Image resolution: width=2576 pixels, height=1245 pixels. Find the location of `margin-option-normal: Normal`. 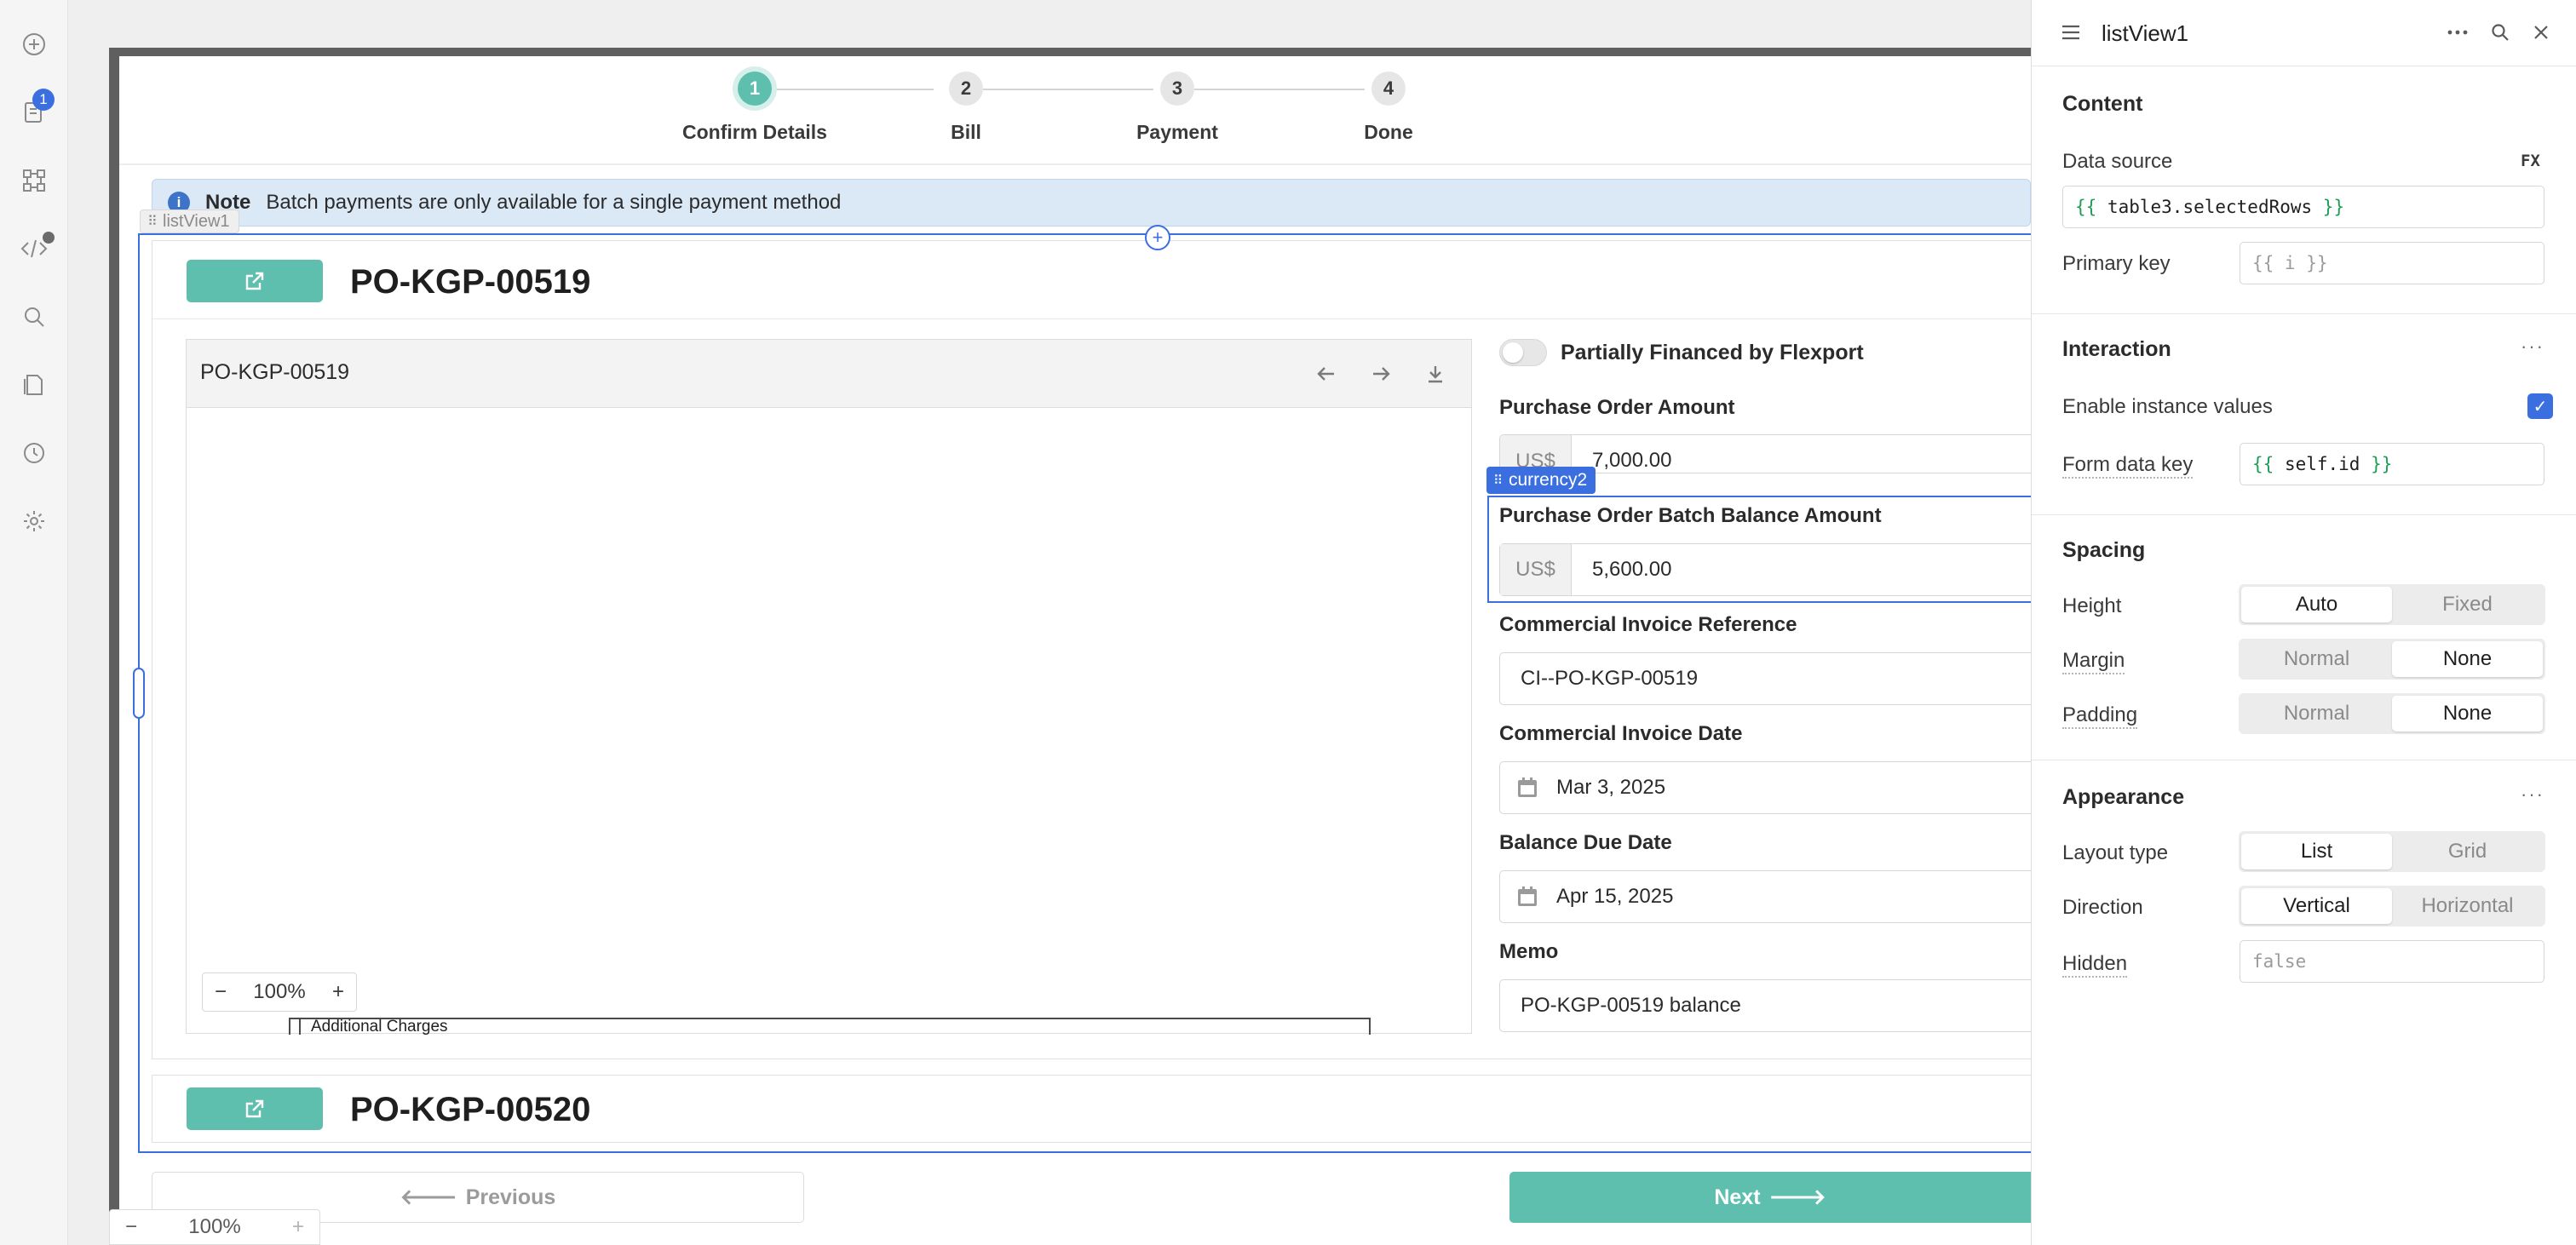

margin-option-normal: Normal is located at coordinates (2316, 659).